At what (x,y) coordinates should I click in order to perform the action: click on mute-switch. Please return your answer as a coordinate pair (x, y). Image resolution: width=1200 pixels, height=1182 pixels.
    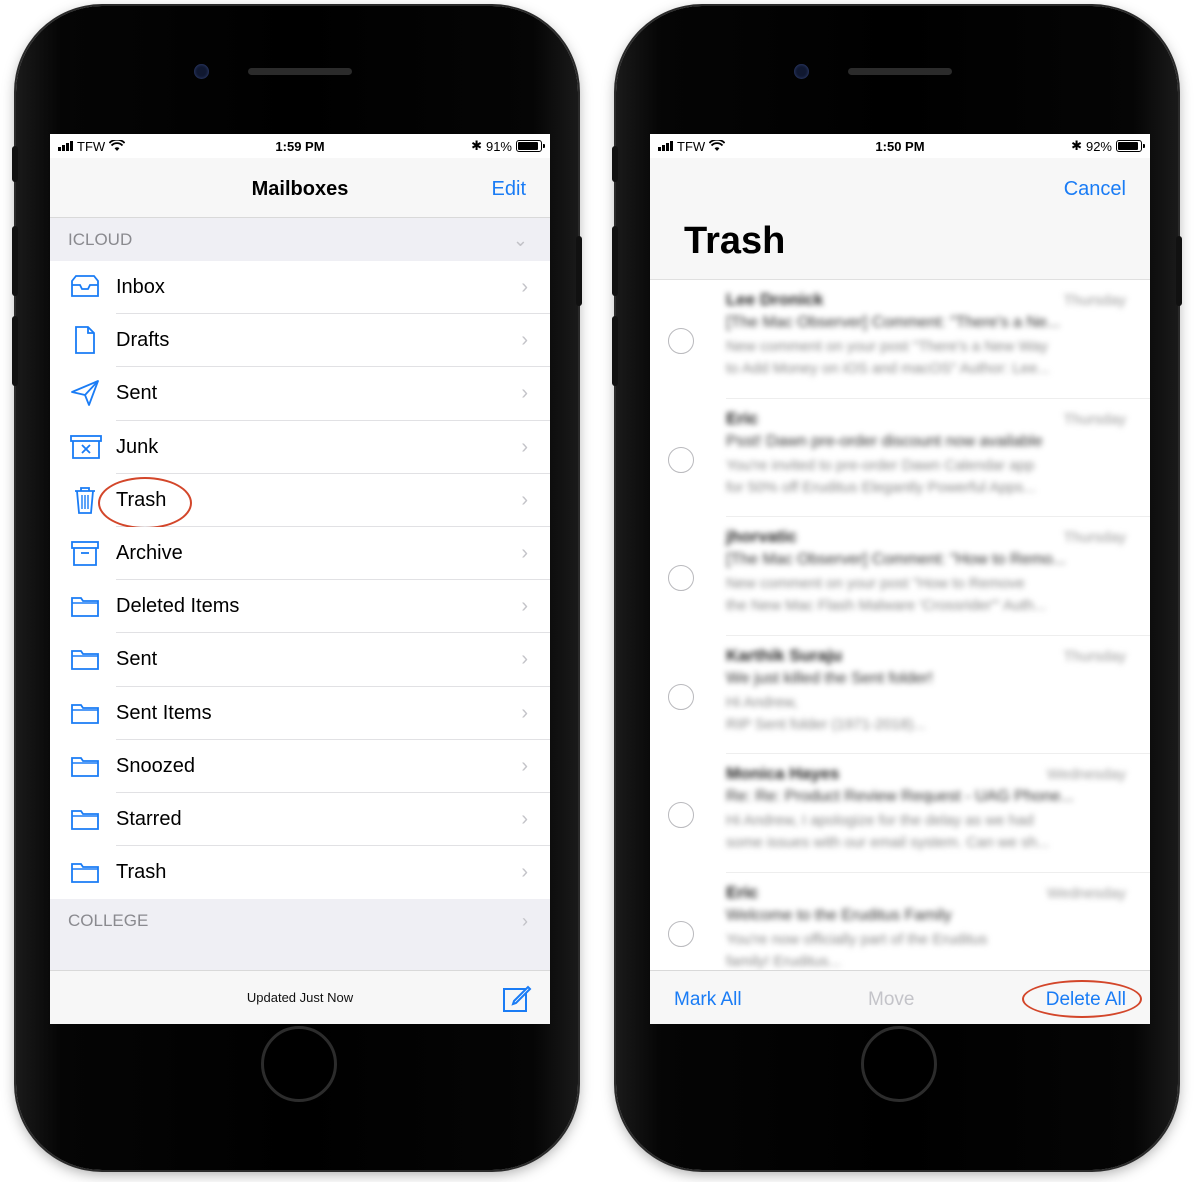
    Looking at the image, I should click on (615, 164).